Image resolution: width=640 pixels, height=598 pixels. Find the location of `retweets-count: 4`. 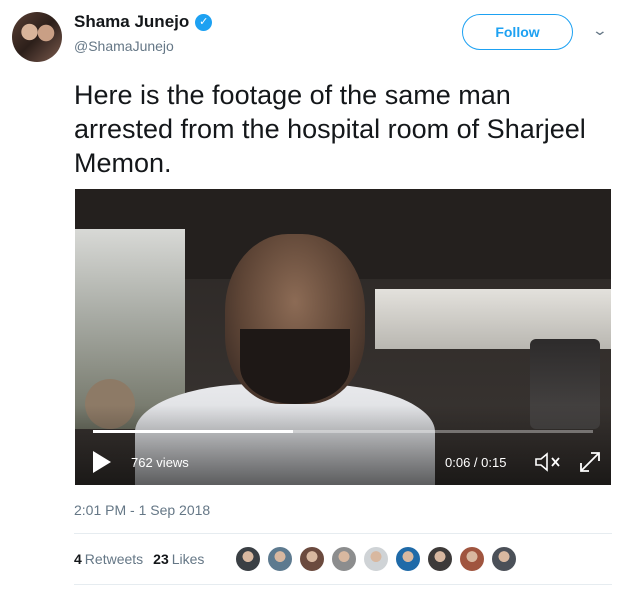

retweets-count: 4 is located at coordinates (78, 559).